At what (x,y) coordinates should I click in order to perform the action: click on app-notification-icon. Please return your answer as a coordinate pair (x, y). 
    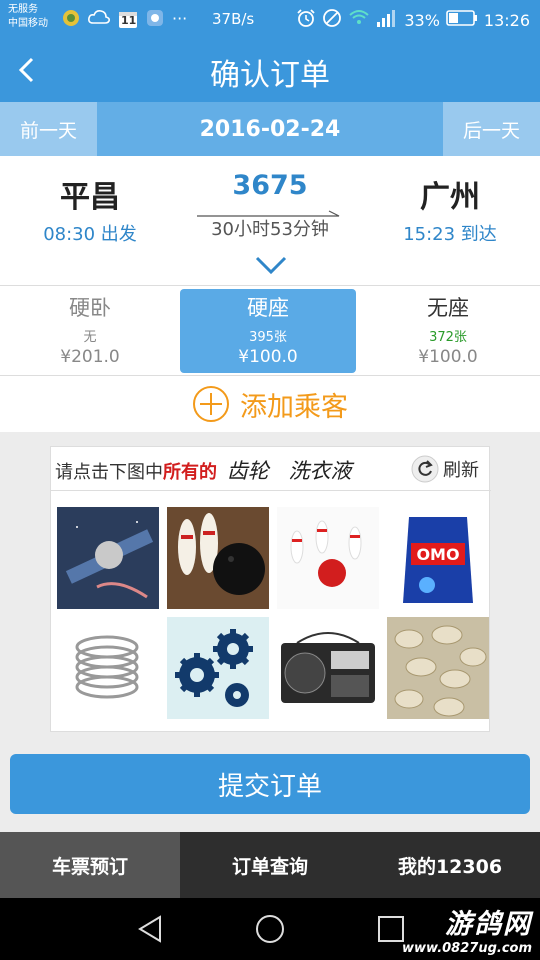
    Looking at the image, I should click on (71, 21).